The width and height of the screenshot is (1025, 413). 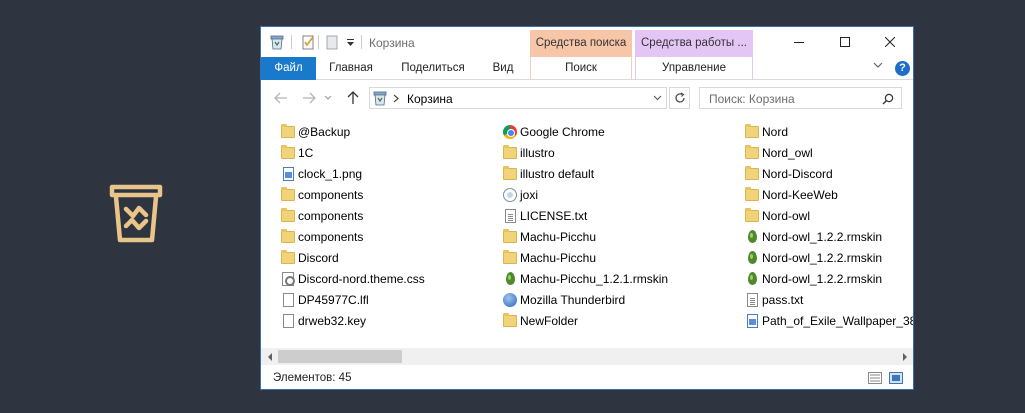 What do you see at coordinates (587, 356) in the screenshot?
I see `horizontal-scrollbar` at bounding box center [587, 356].